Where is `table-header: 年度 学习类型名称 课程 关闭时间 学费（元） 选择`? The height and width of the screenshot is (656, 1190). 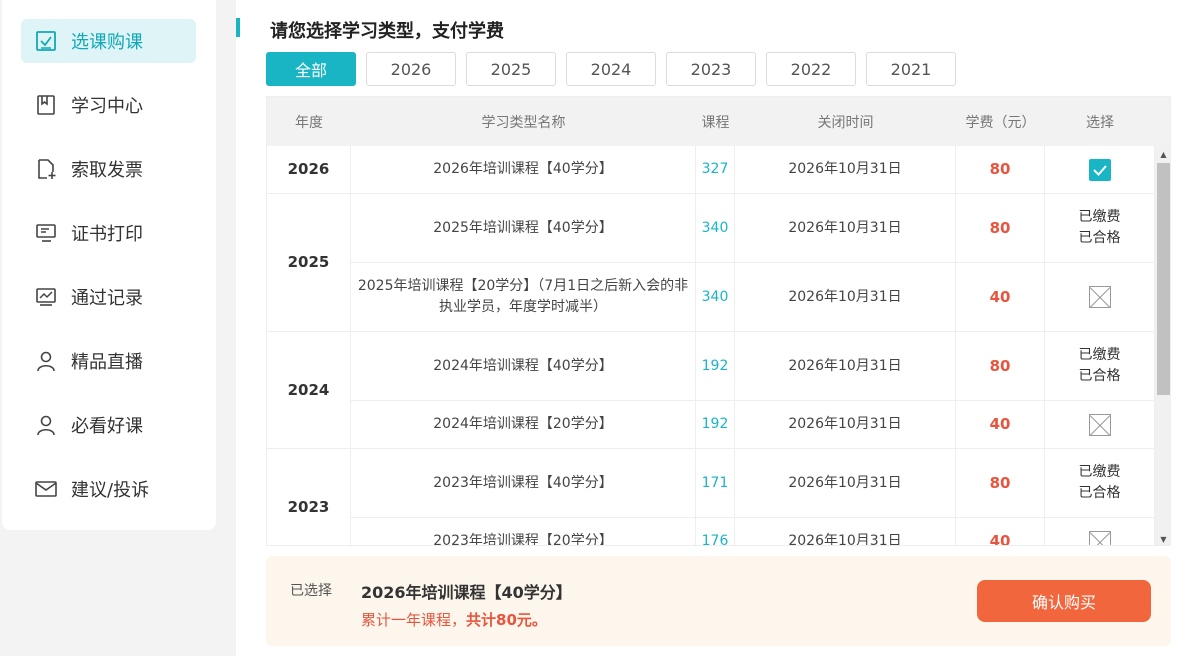
table-header: 年度 学习类型名称 课程 关闭时间 学费（元） 选择 is located at coordinates (718, 121).